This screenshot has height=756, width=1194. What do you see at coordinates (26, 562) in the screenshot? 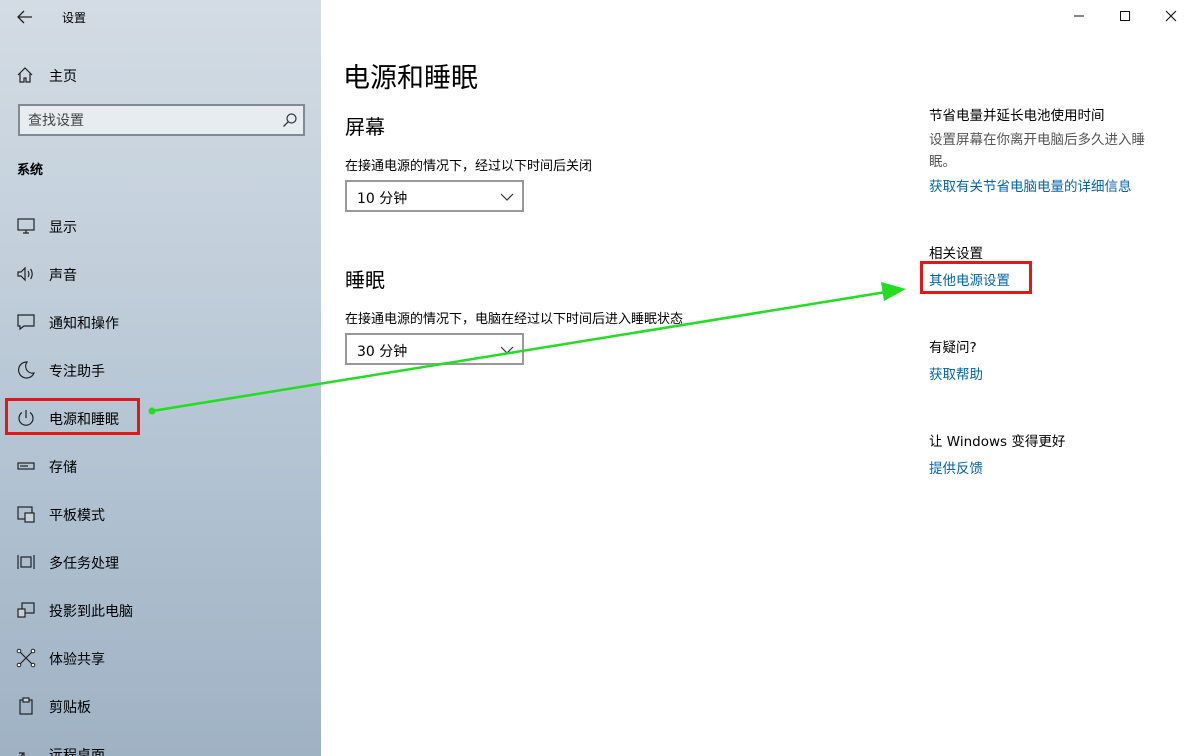
I see `multitask-icon` at bounding box center [26, 562].